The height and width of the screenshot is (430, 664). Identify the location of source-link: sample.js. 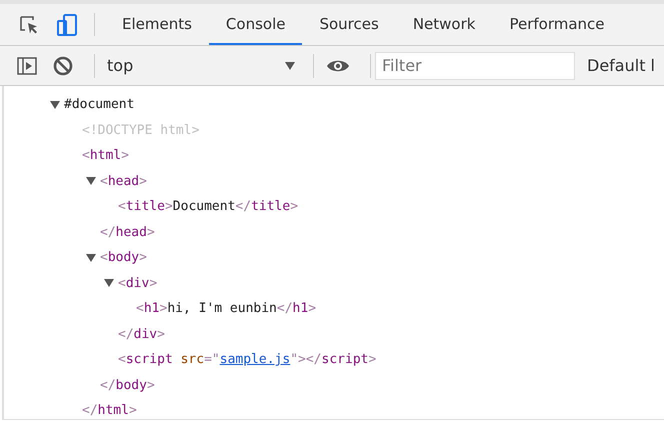
(255, 360).